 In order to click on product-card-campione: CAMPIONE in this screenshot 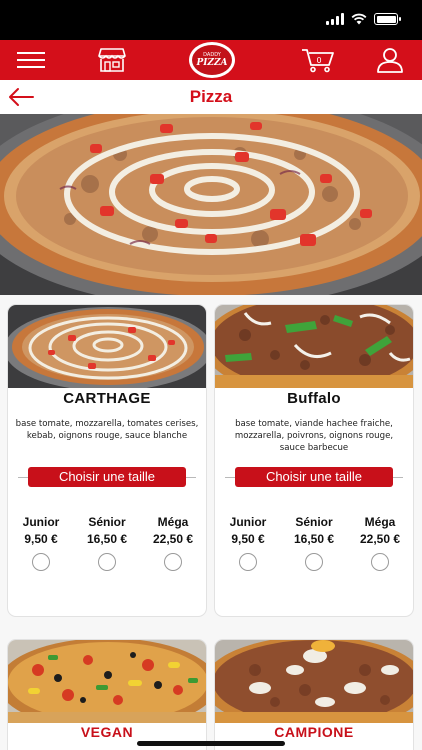, I will do `click(314, 694)`.